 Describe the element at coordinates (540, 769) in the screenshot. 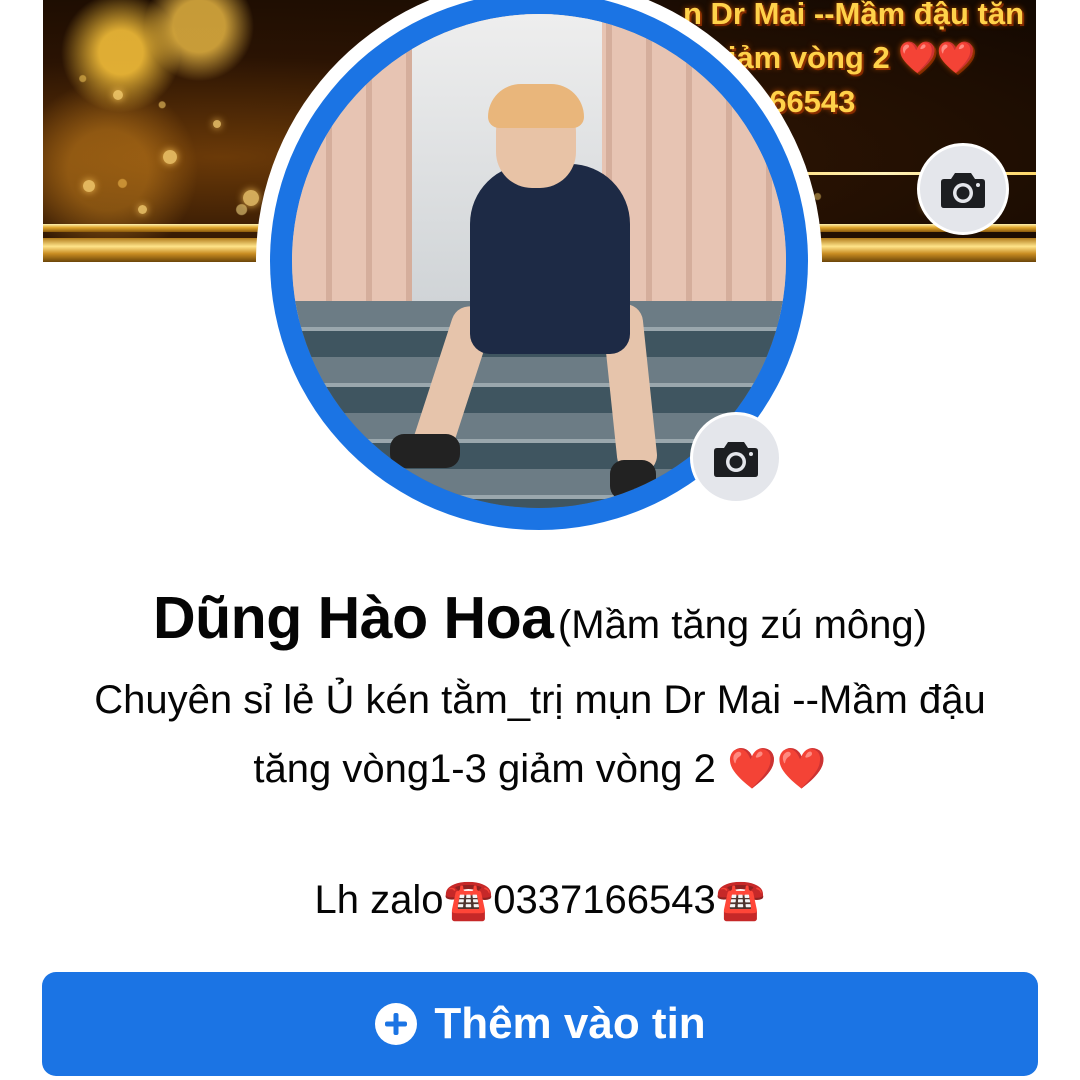

I see `bio-line: tăng vòng1-3 giảm vòng 2 ❤️❤️` at that location.